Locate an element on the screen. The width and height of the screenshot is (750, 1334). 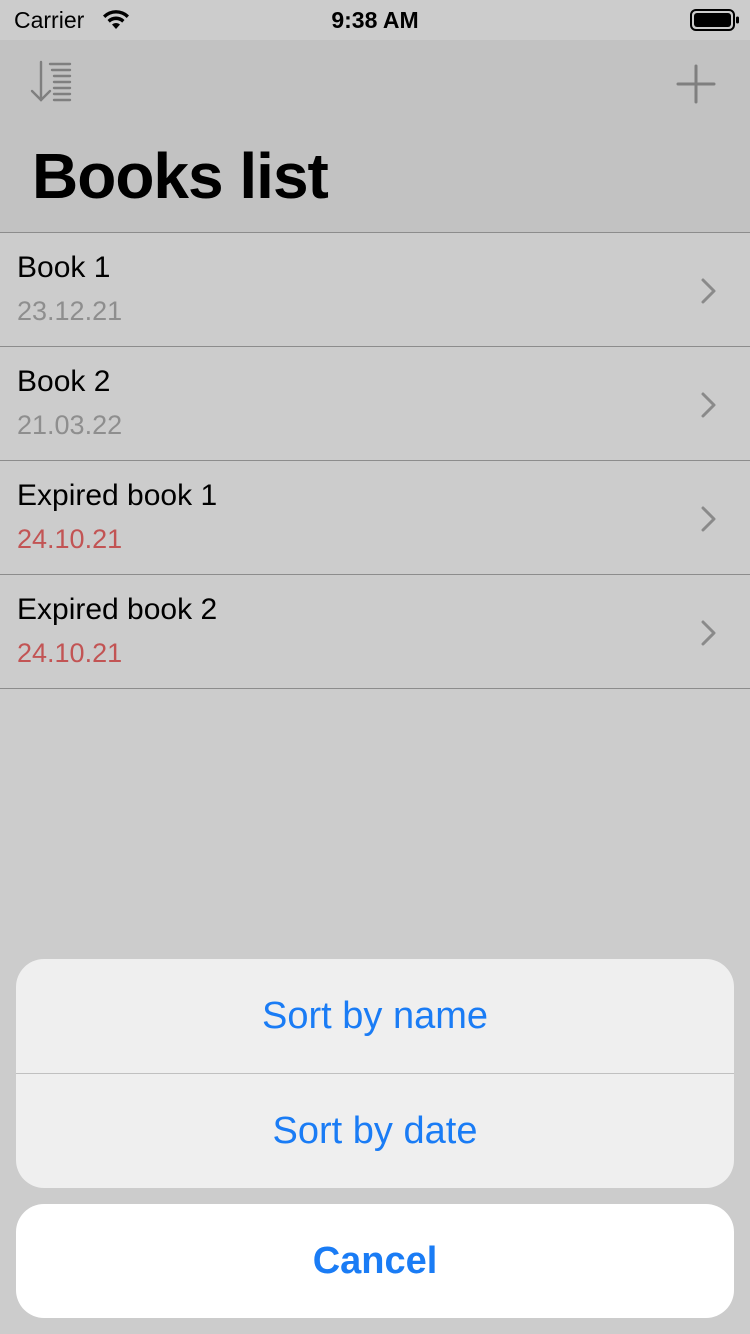
cancel-button: Cancel is located at coordinates (375, 1261).